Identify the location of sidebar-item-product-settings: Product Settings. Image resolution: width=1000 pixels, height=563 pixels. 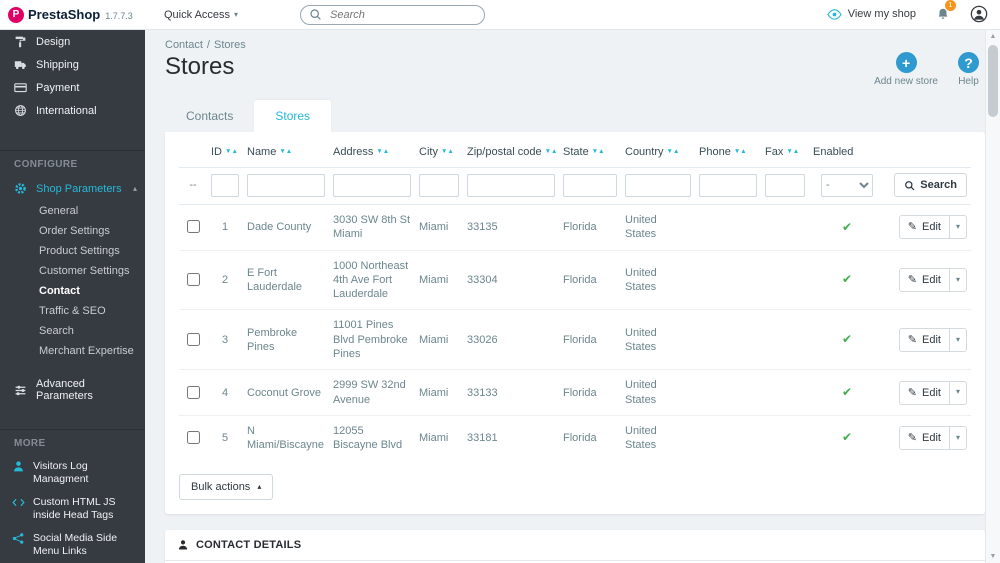
(72, 251).